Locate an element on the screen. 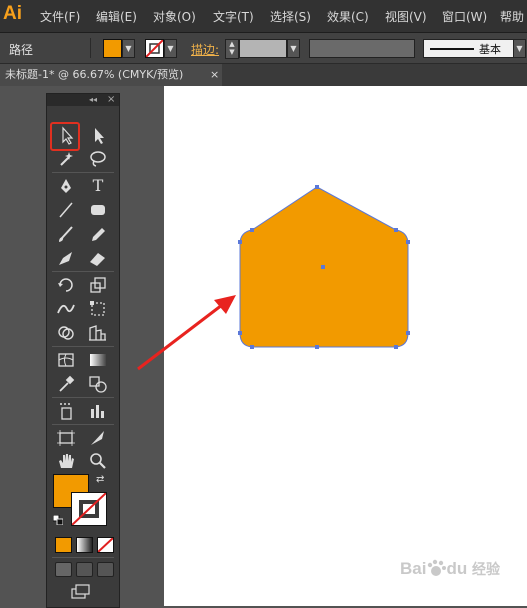 This screenshot has height=608, width=527. no-stroke-indicator-icon is located at coordinates (89, 509).